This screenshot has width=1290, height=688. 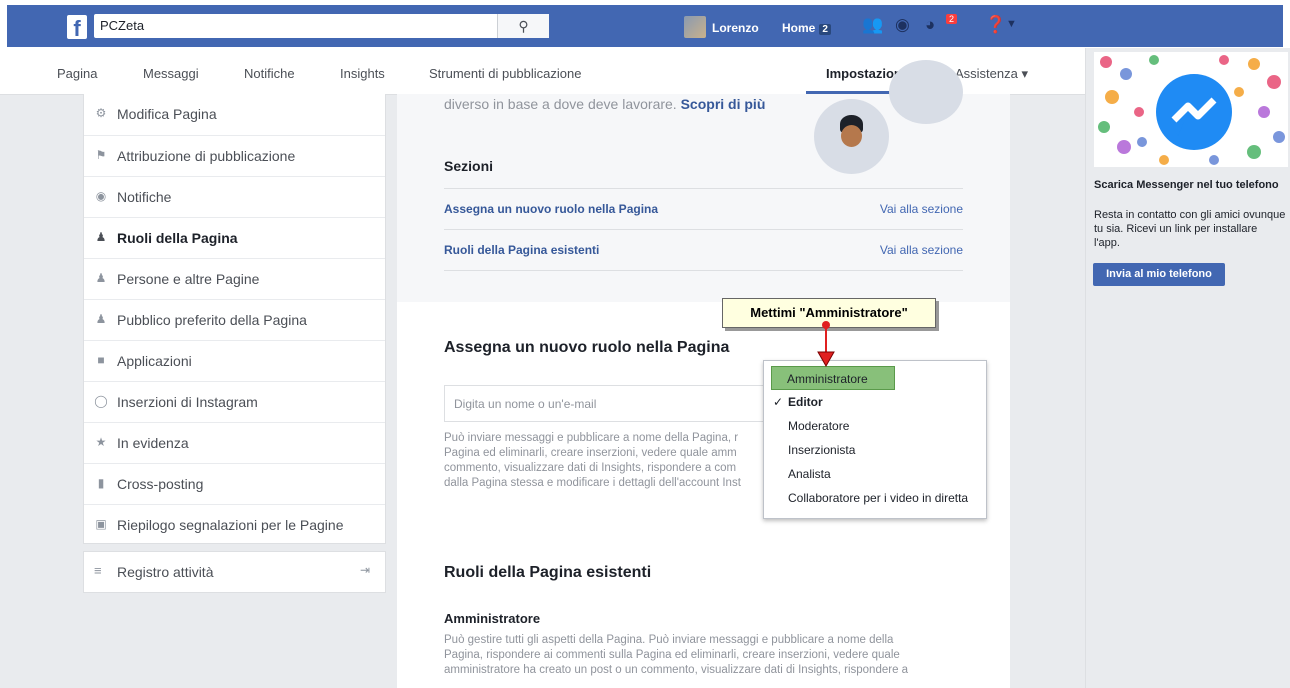 What do you see at coordinates (167, 114) in the screenshot?
I see `sidebar-item-label: Modifica Pagina` at bounding box center [167, 114].